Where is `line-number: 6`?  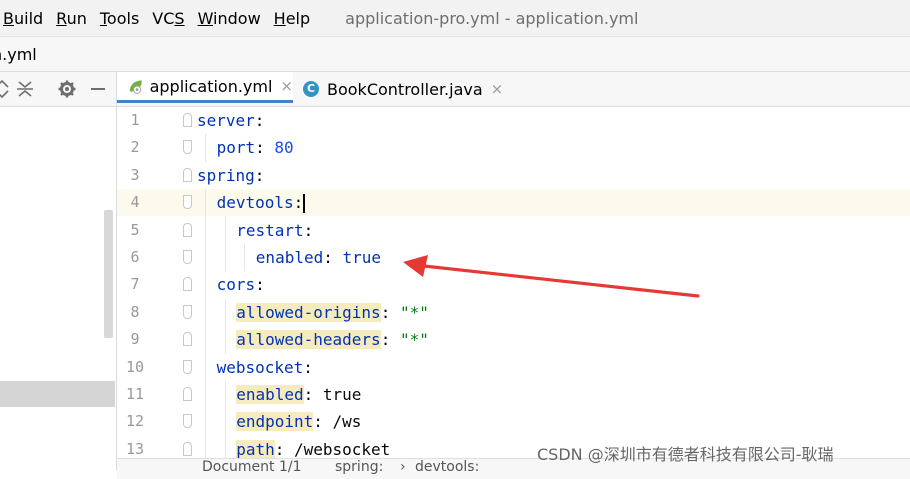 line-number: 6 is located at coordinates (135, 257).